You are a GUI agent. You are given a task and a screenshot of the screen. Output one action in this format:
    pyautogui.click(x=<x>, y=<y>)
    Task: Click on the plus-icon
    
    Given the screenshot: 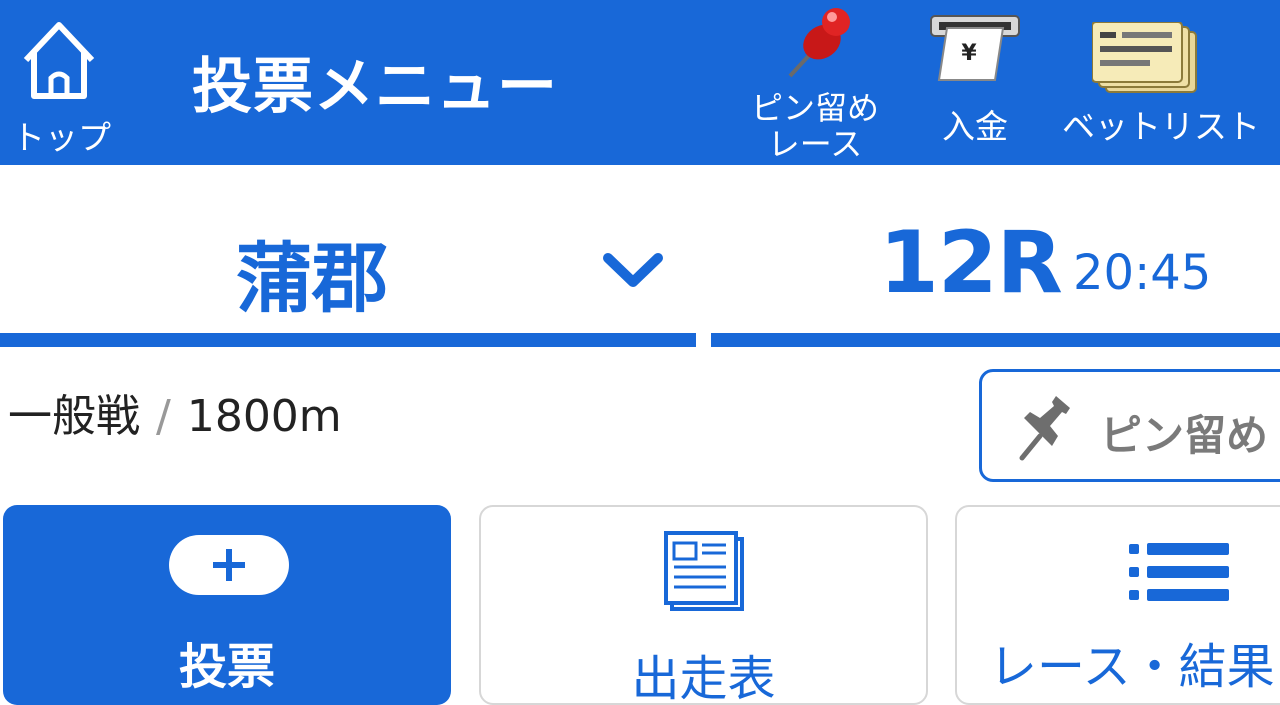 What is the action you would take?
    pyautogui.click(x=229, y=565)
    